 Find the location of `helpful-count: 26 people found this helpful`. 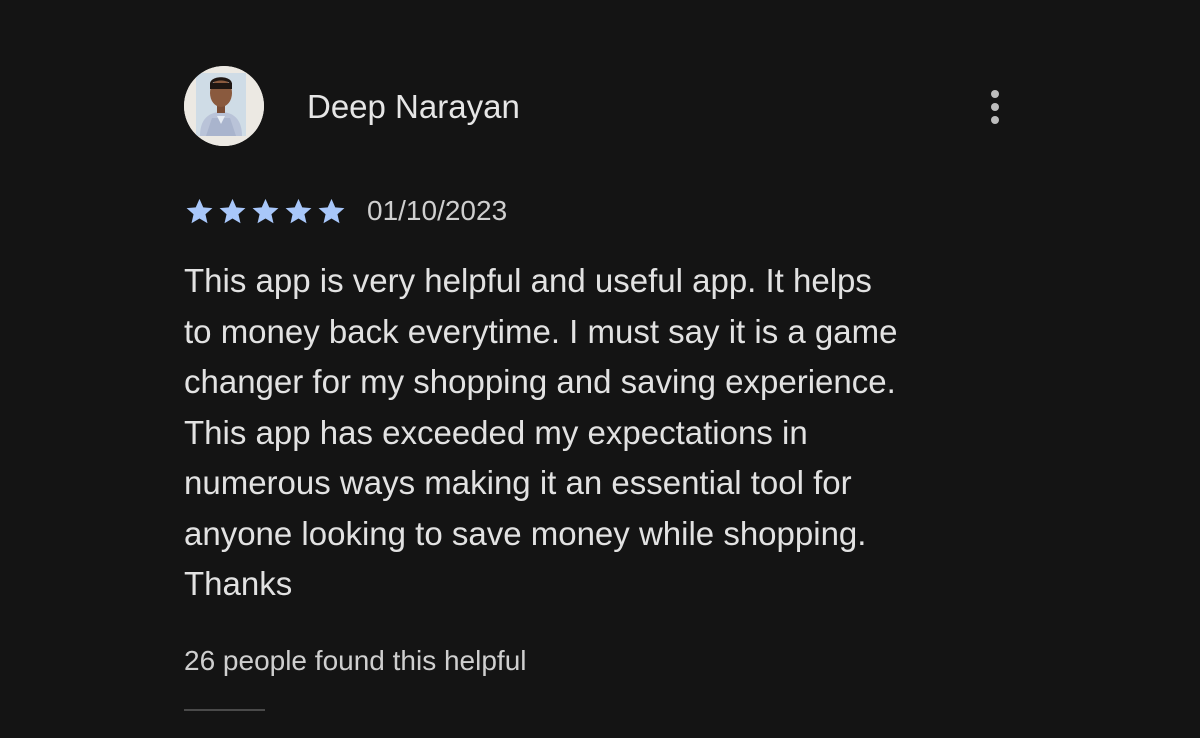

helpful-count: 26 people found this helpful is located at coordinates (355, 660).